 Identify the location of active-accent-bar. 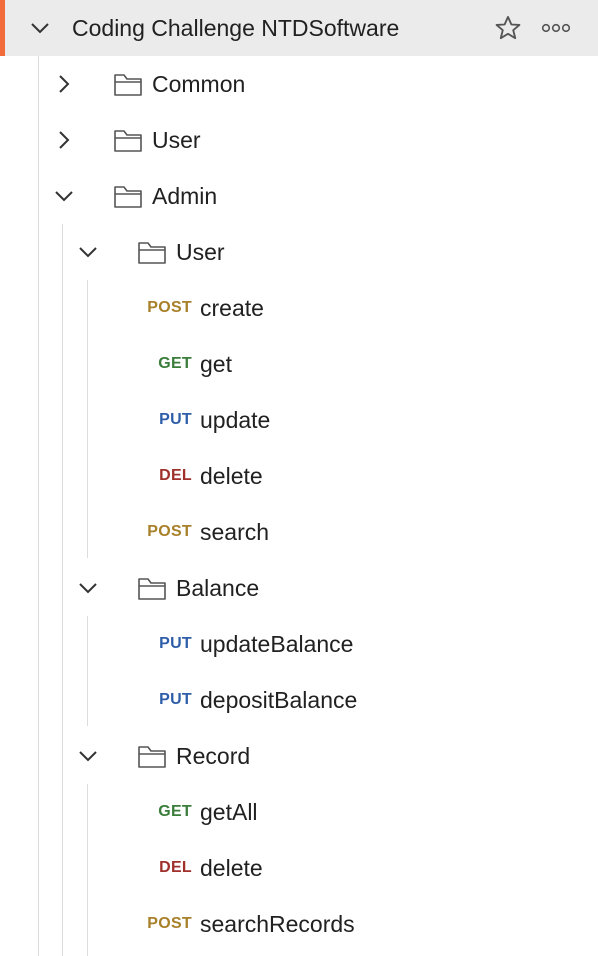
(2, 28).